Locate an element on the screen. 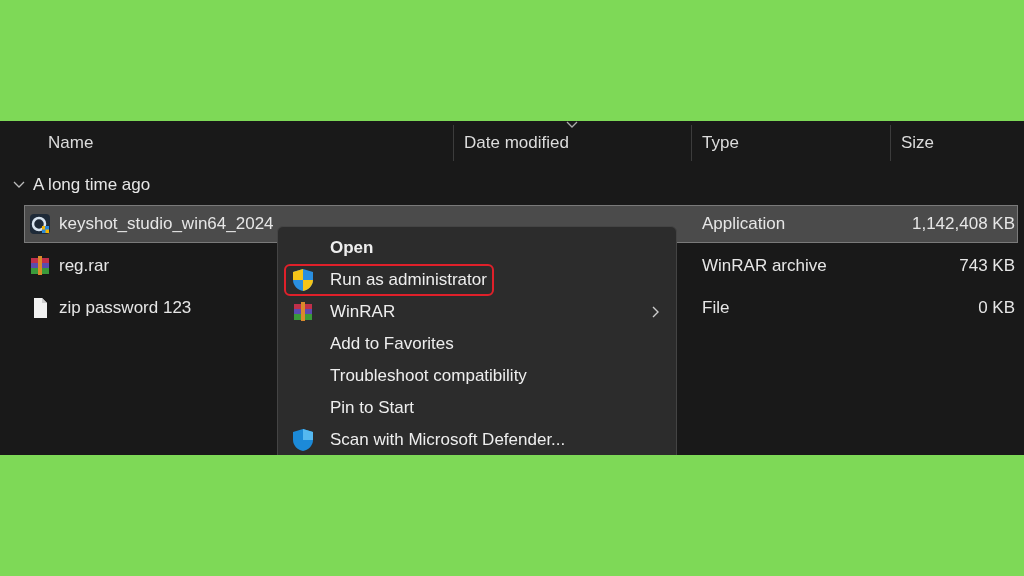 Image resolution: width=1024 pixels, height=576 pixels. file-type: WinRAR archive is located at coordinates (764, 265).